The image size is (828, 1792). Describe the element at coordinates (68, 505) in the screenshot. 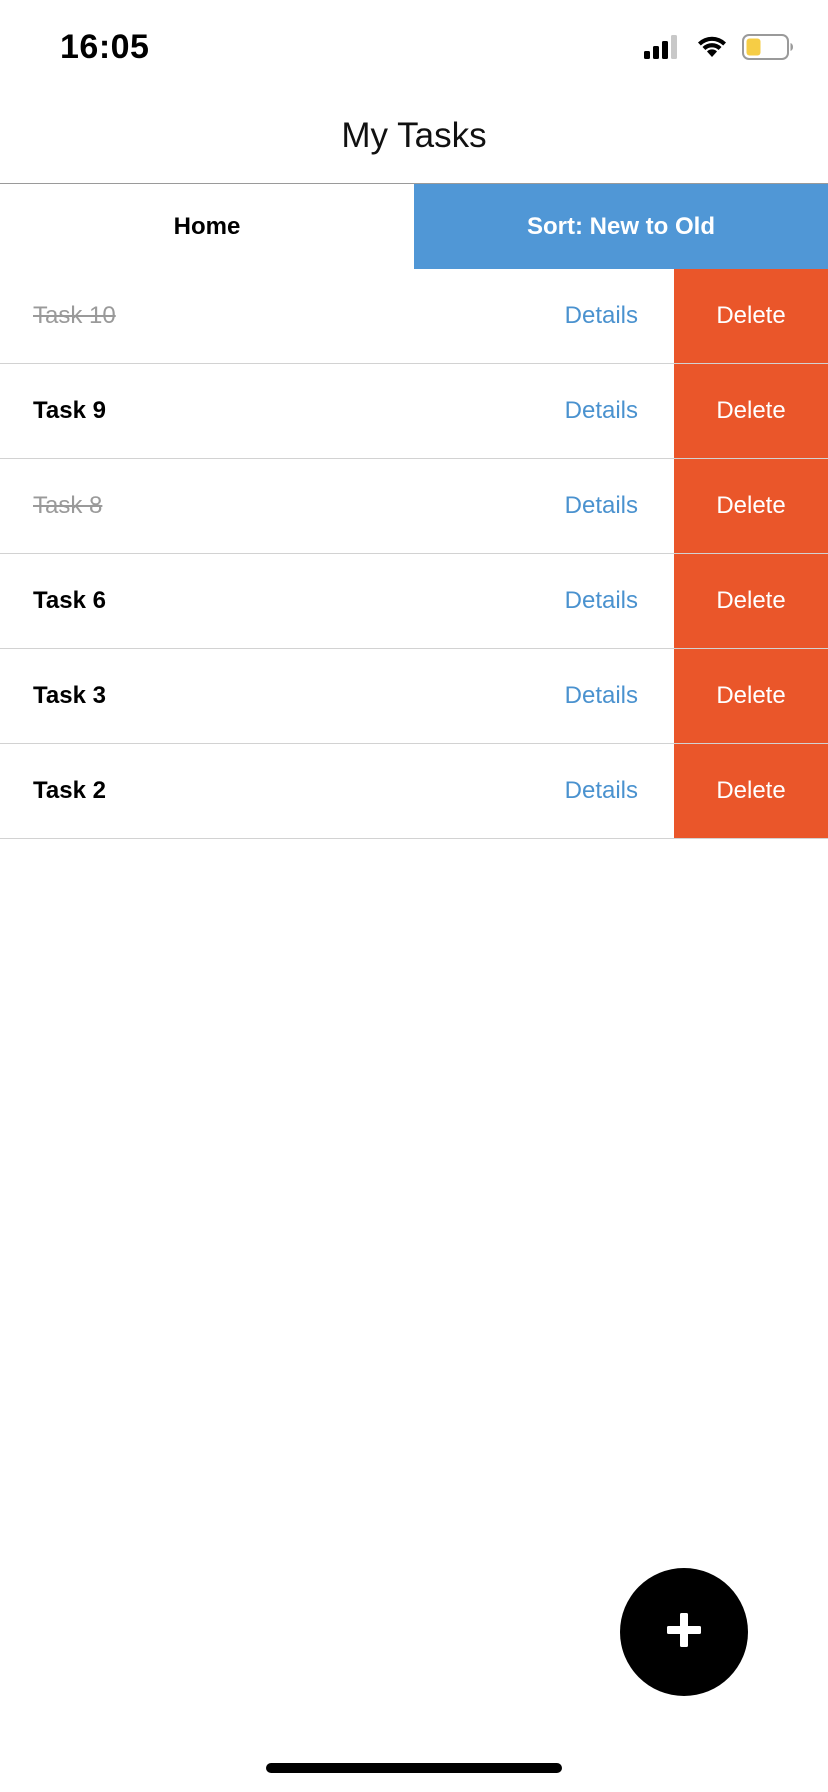

I see `task-name: Task 8` at that location.